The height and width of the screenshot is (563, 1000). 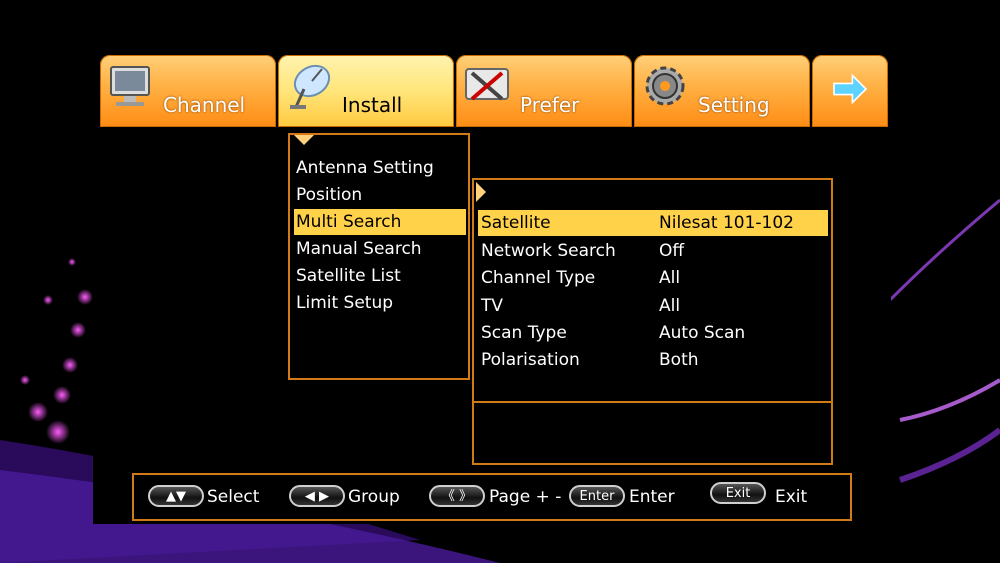 I want to click on tab-channel: Channel, so click(x=188, y=91).